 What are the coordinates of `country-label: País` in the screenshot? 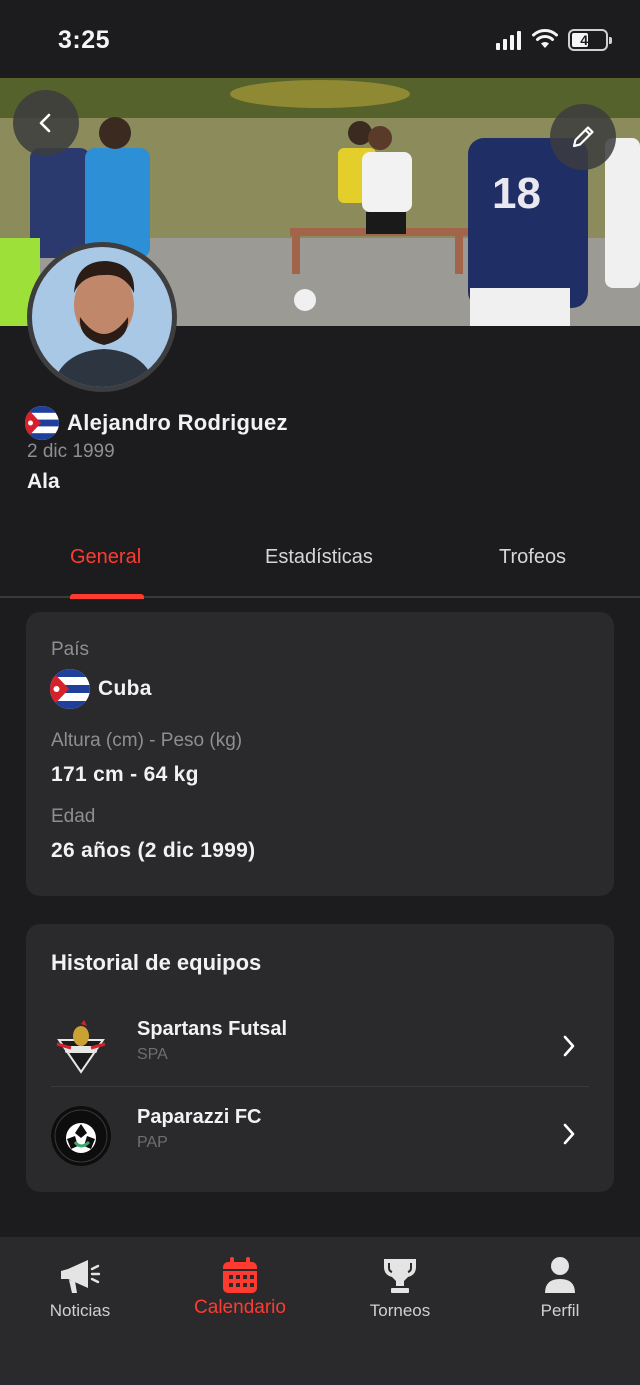 It's located at (70, 649).